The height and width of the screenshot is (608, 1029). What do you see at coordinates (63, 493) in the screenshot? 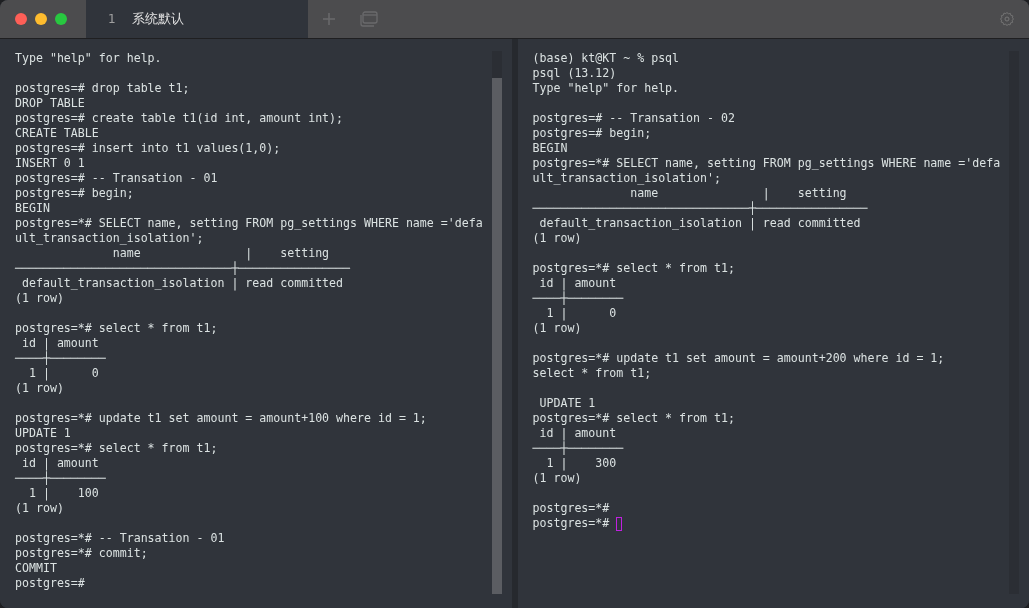
I see `terminal-line: 1 | 100` at bounding box center [63, 493].